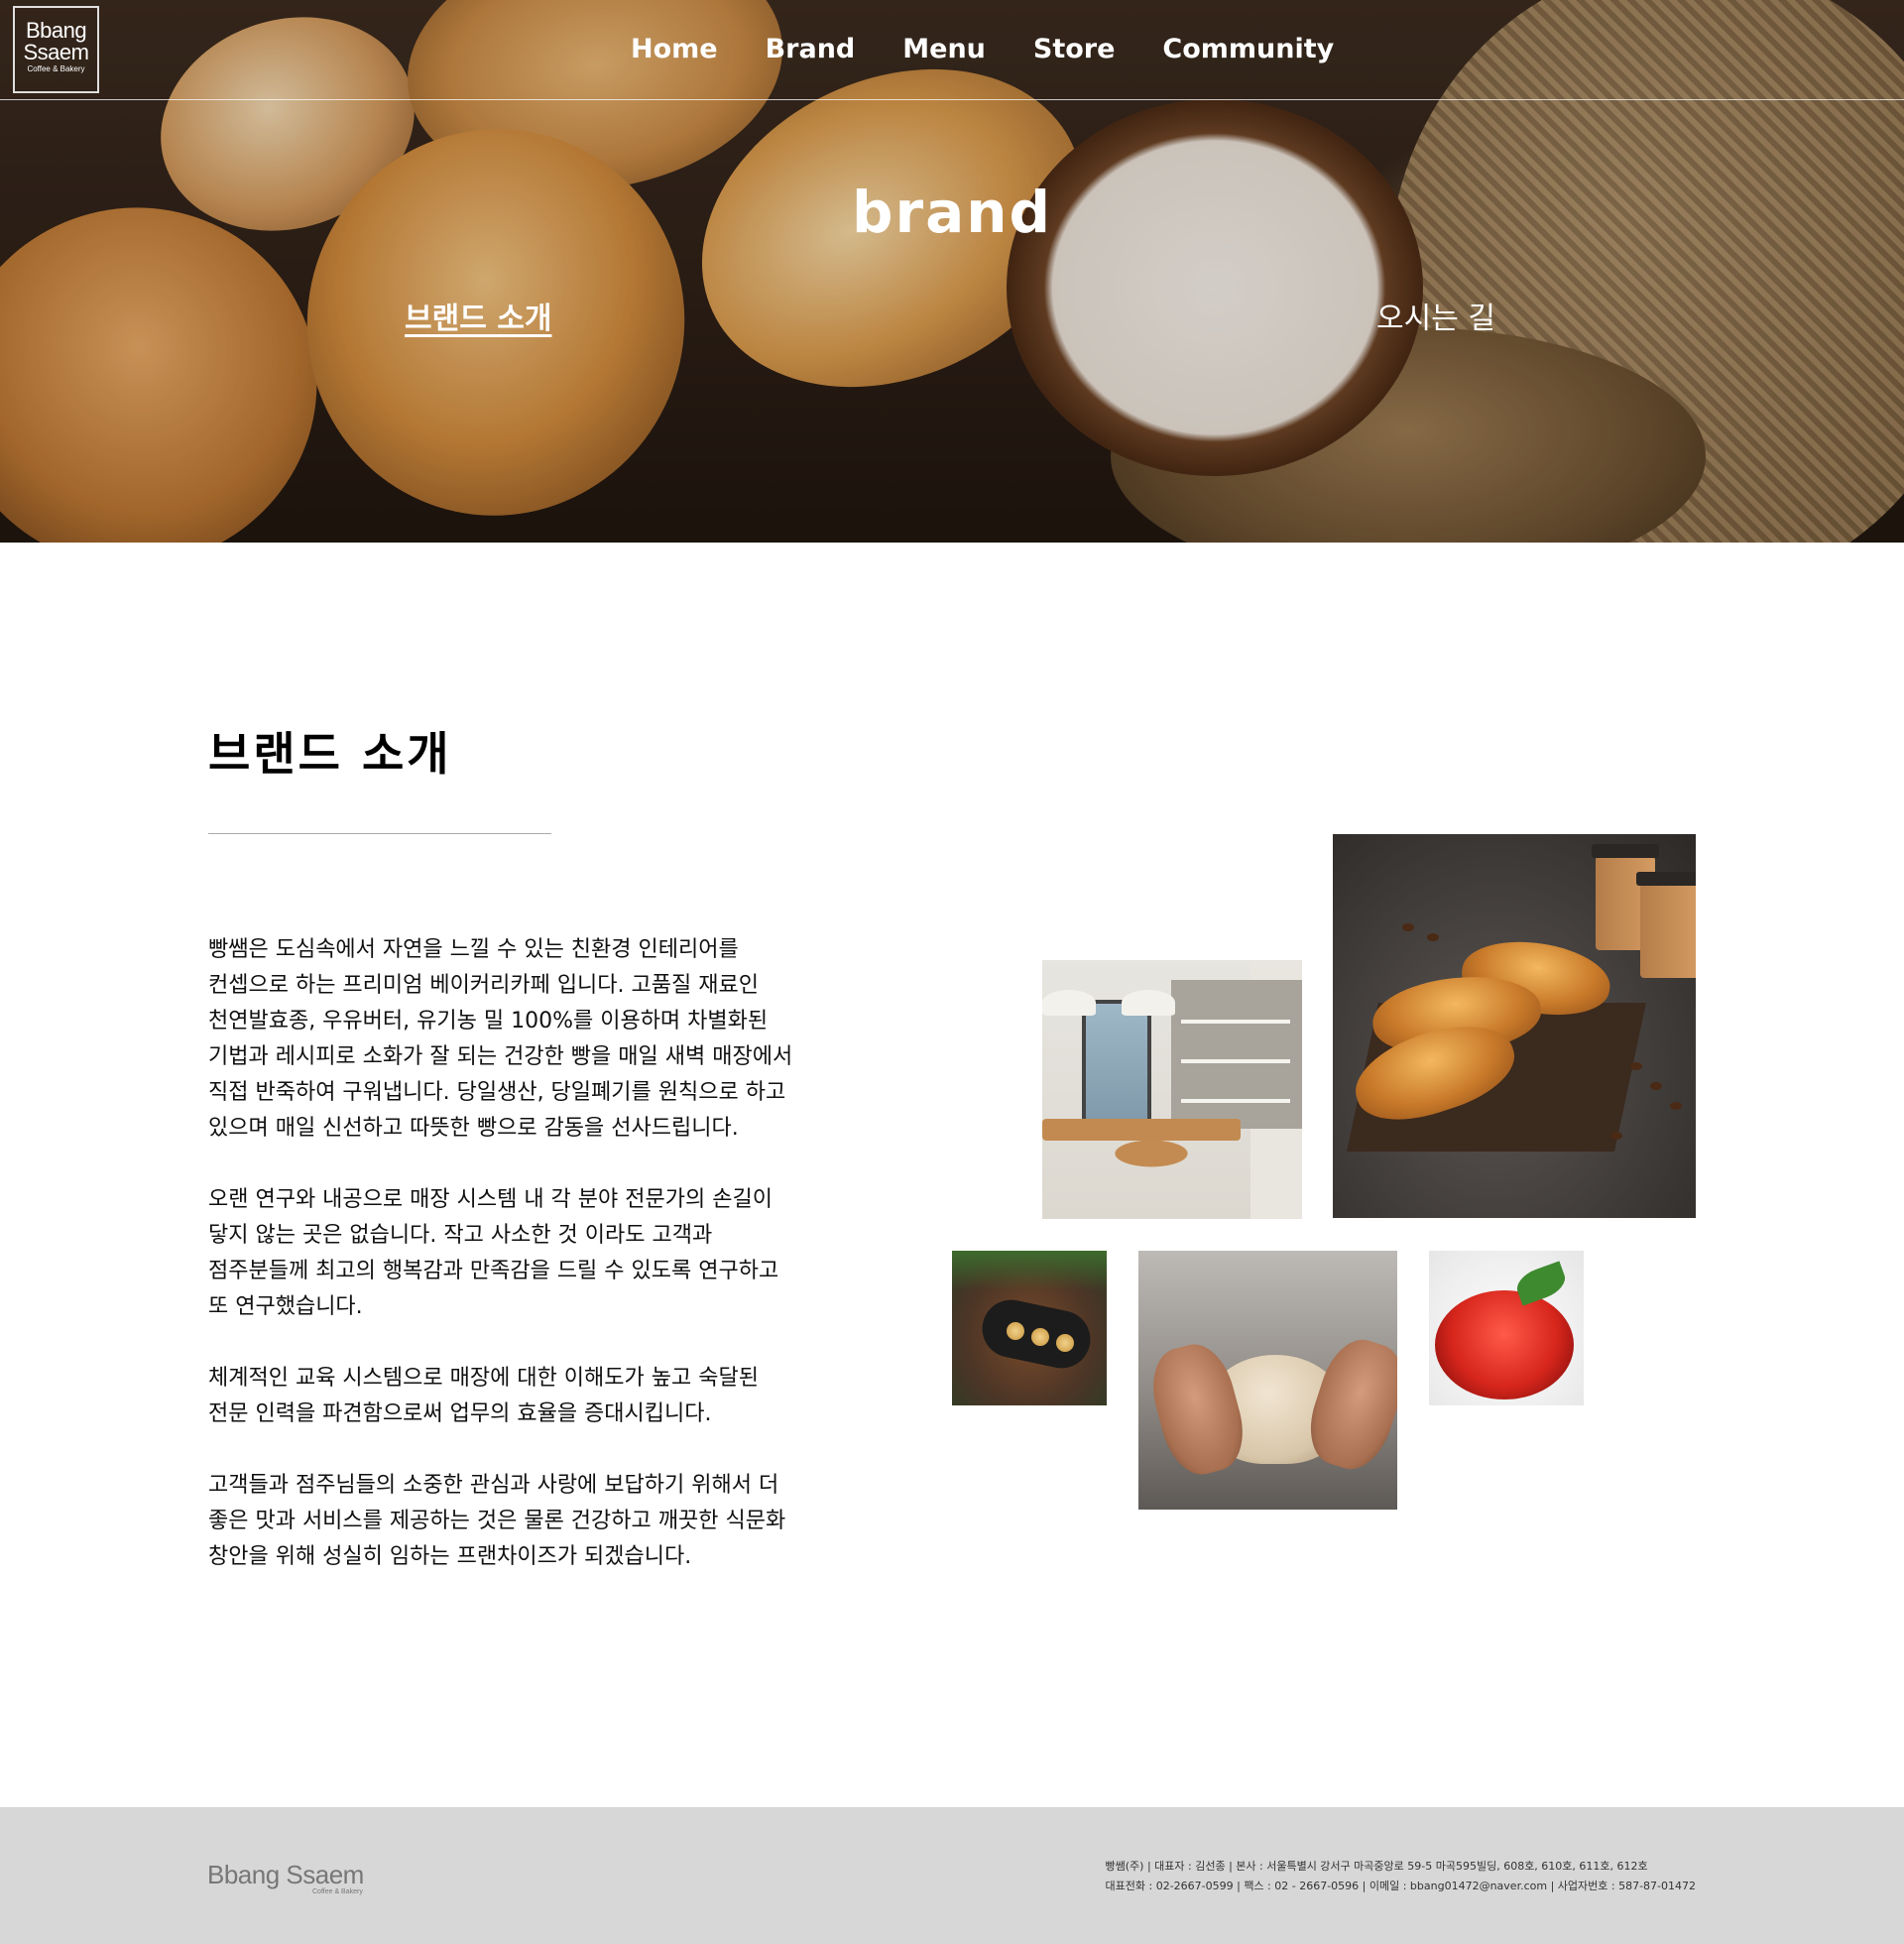 The image size is (1904, 1944). Describe the element at coordinates (1236, 1054) in the screenshot. I see `shelf-wall` at that location.